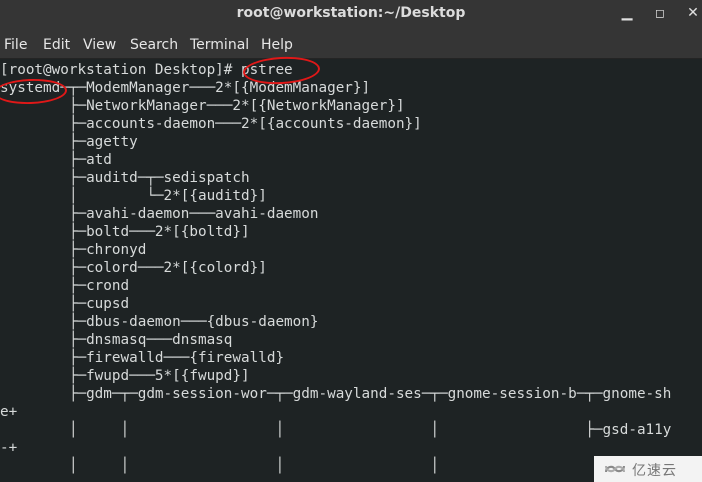 The width and height of the screenshot is (702, 482). What do you see at coordinates (219, 45) in the screenshot?
I see `menu-terminal: Terminal` at bounding box center [219, 45].